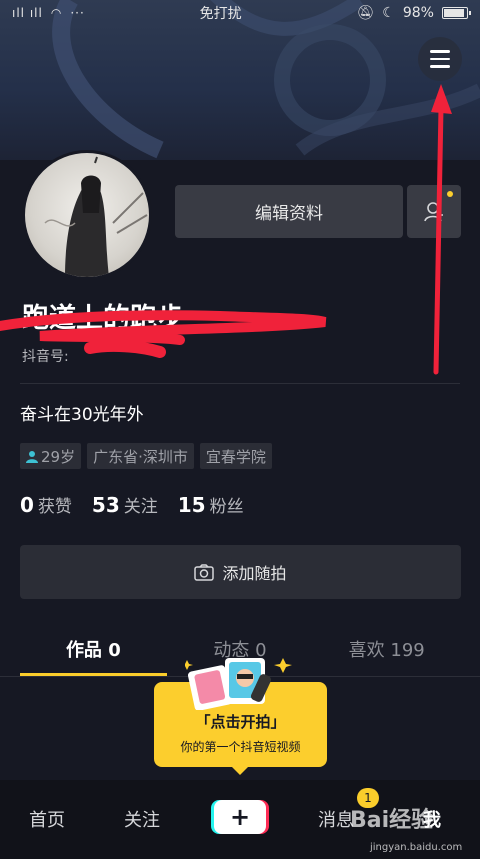 The width and height of the screenshot is (480, 859). I want to click on add-friend-icon, so click(433, 211).